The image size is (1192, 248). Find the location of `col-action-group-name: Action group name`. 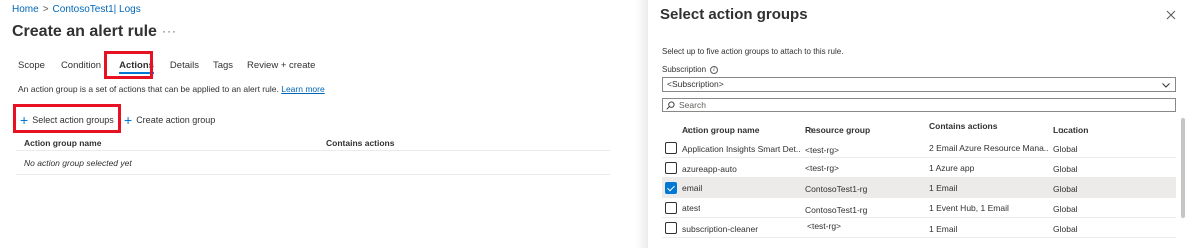

col-action-group-name: Action group name is located at coordinates (63, 142).